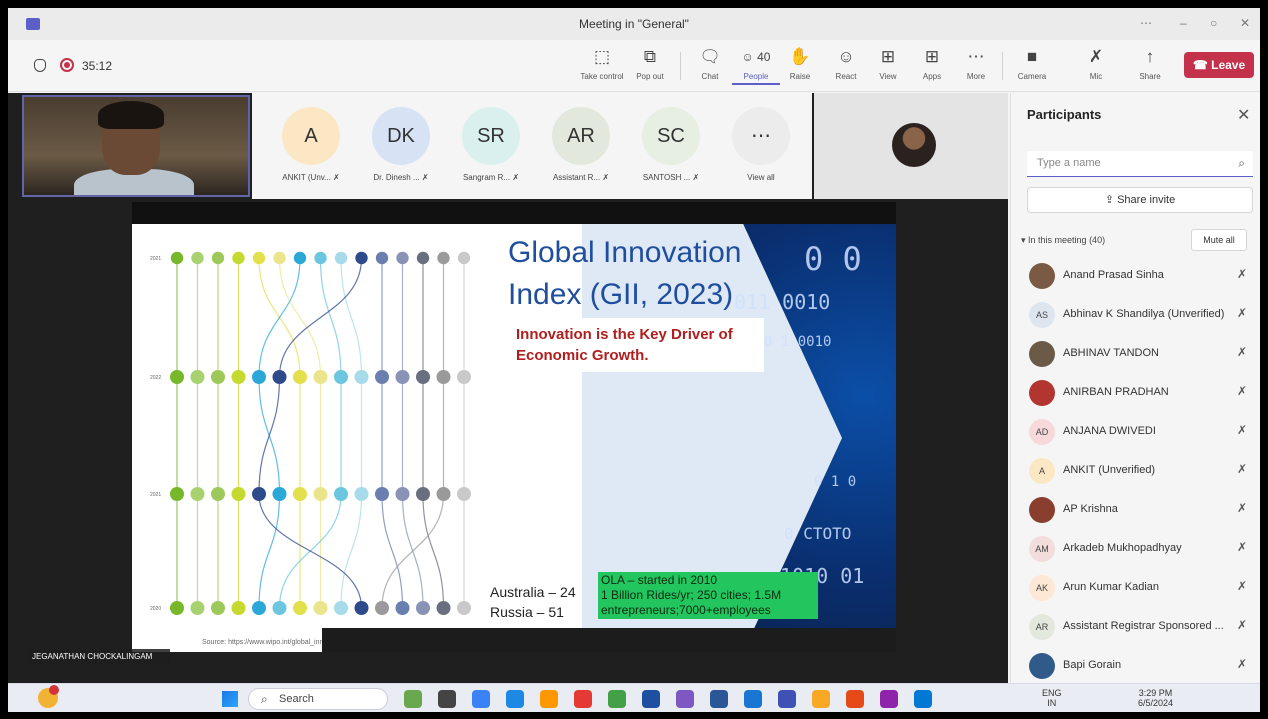  I want to click on taskbar-search: ⌕ Search, so click(318, 699).